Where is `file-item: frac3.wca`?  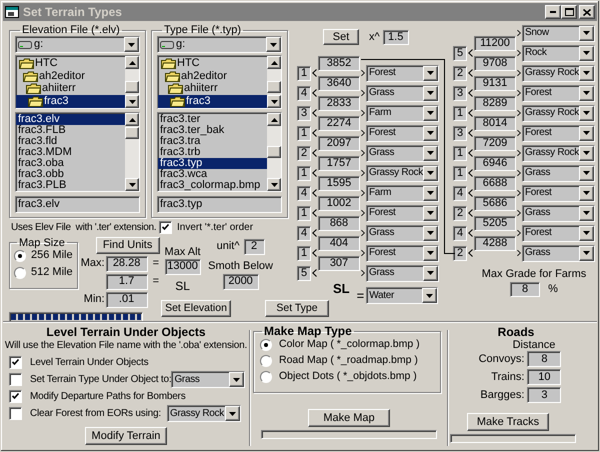 file-item: frac3.wca is located at coordinates (212, 174).